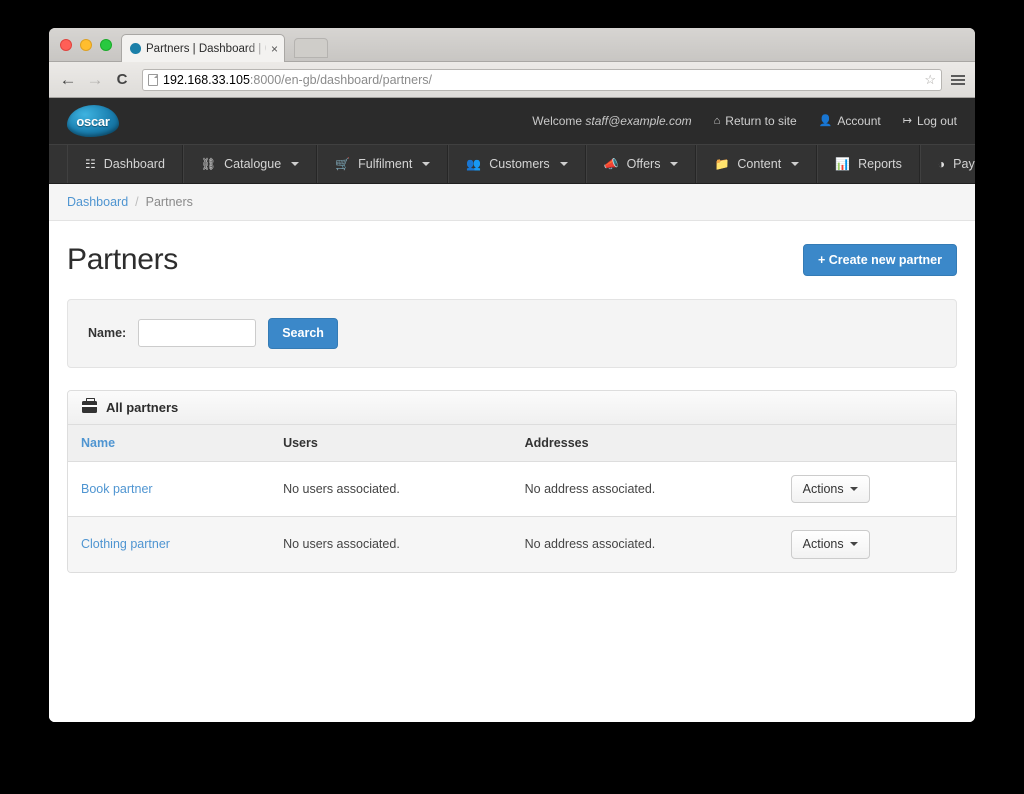 This screenshot has width=1024, height=794. Describe the element at coordinates (930, 80) in the screenshot. I see `bookmark-star-icon: ☆` at that location.